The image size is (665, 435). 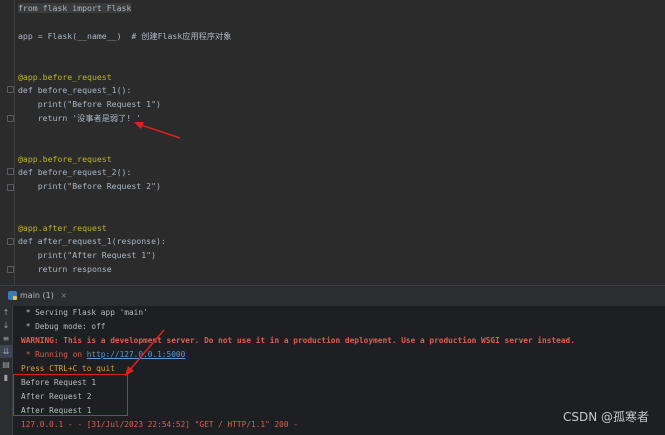 What do you see at coordinates (605, 417) in the screenshot?
I see `watermark: CSDN @孤寒者` at bounding box center [605, 417].